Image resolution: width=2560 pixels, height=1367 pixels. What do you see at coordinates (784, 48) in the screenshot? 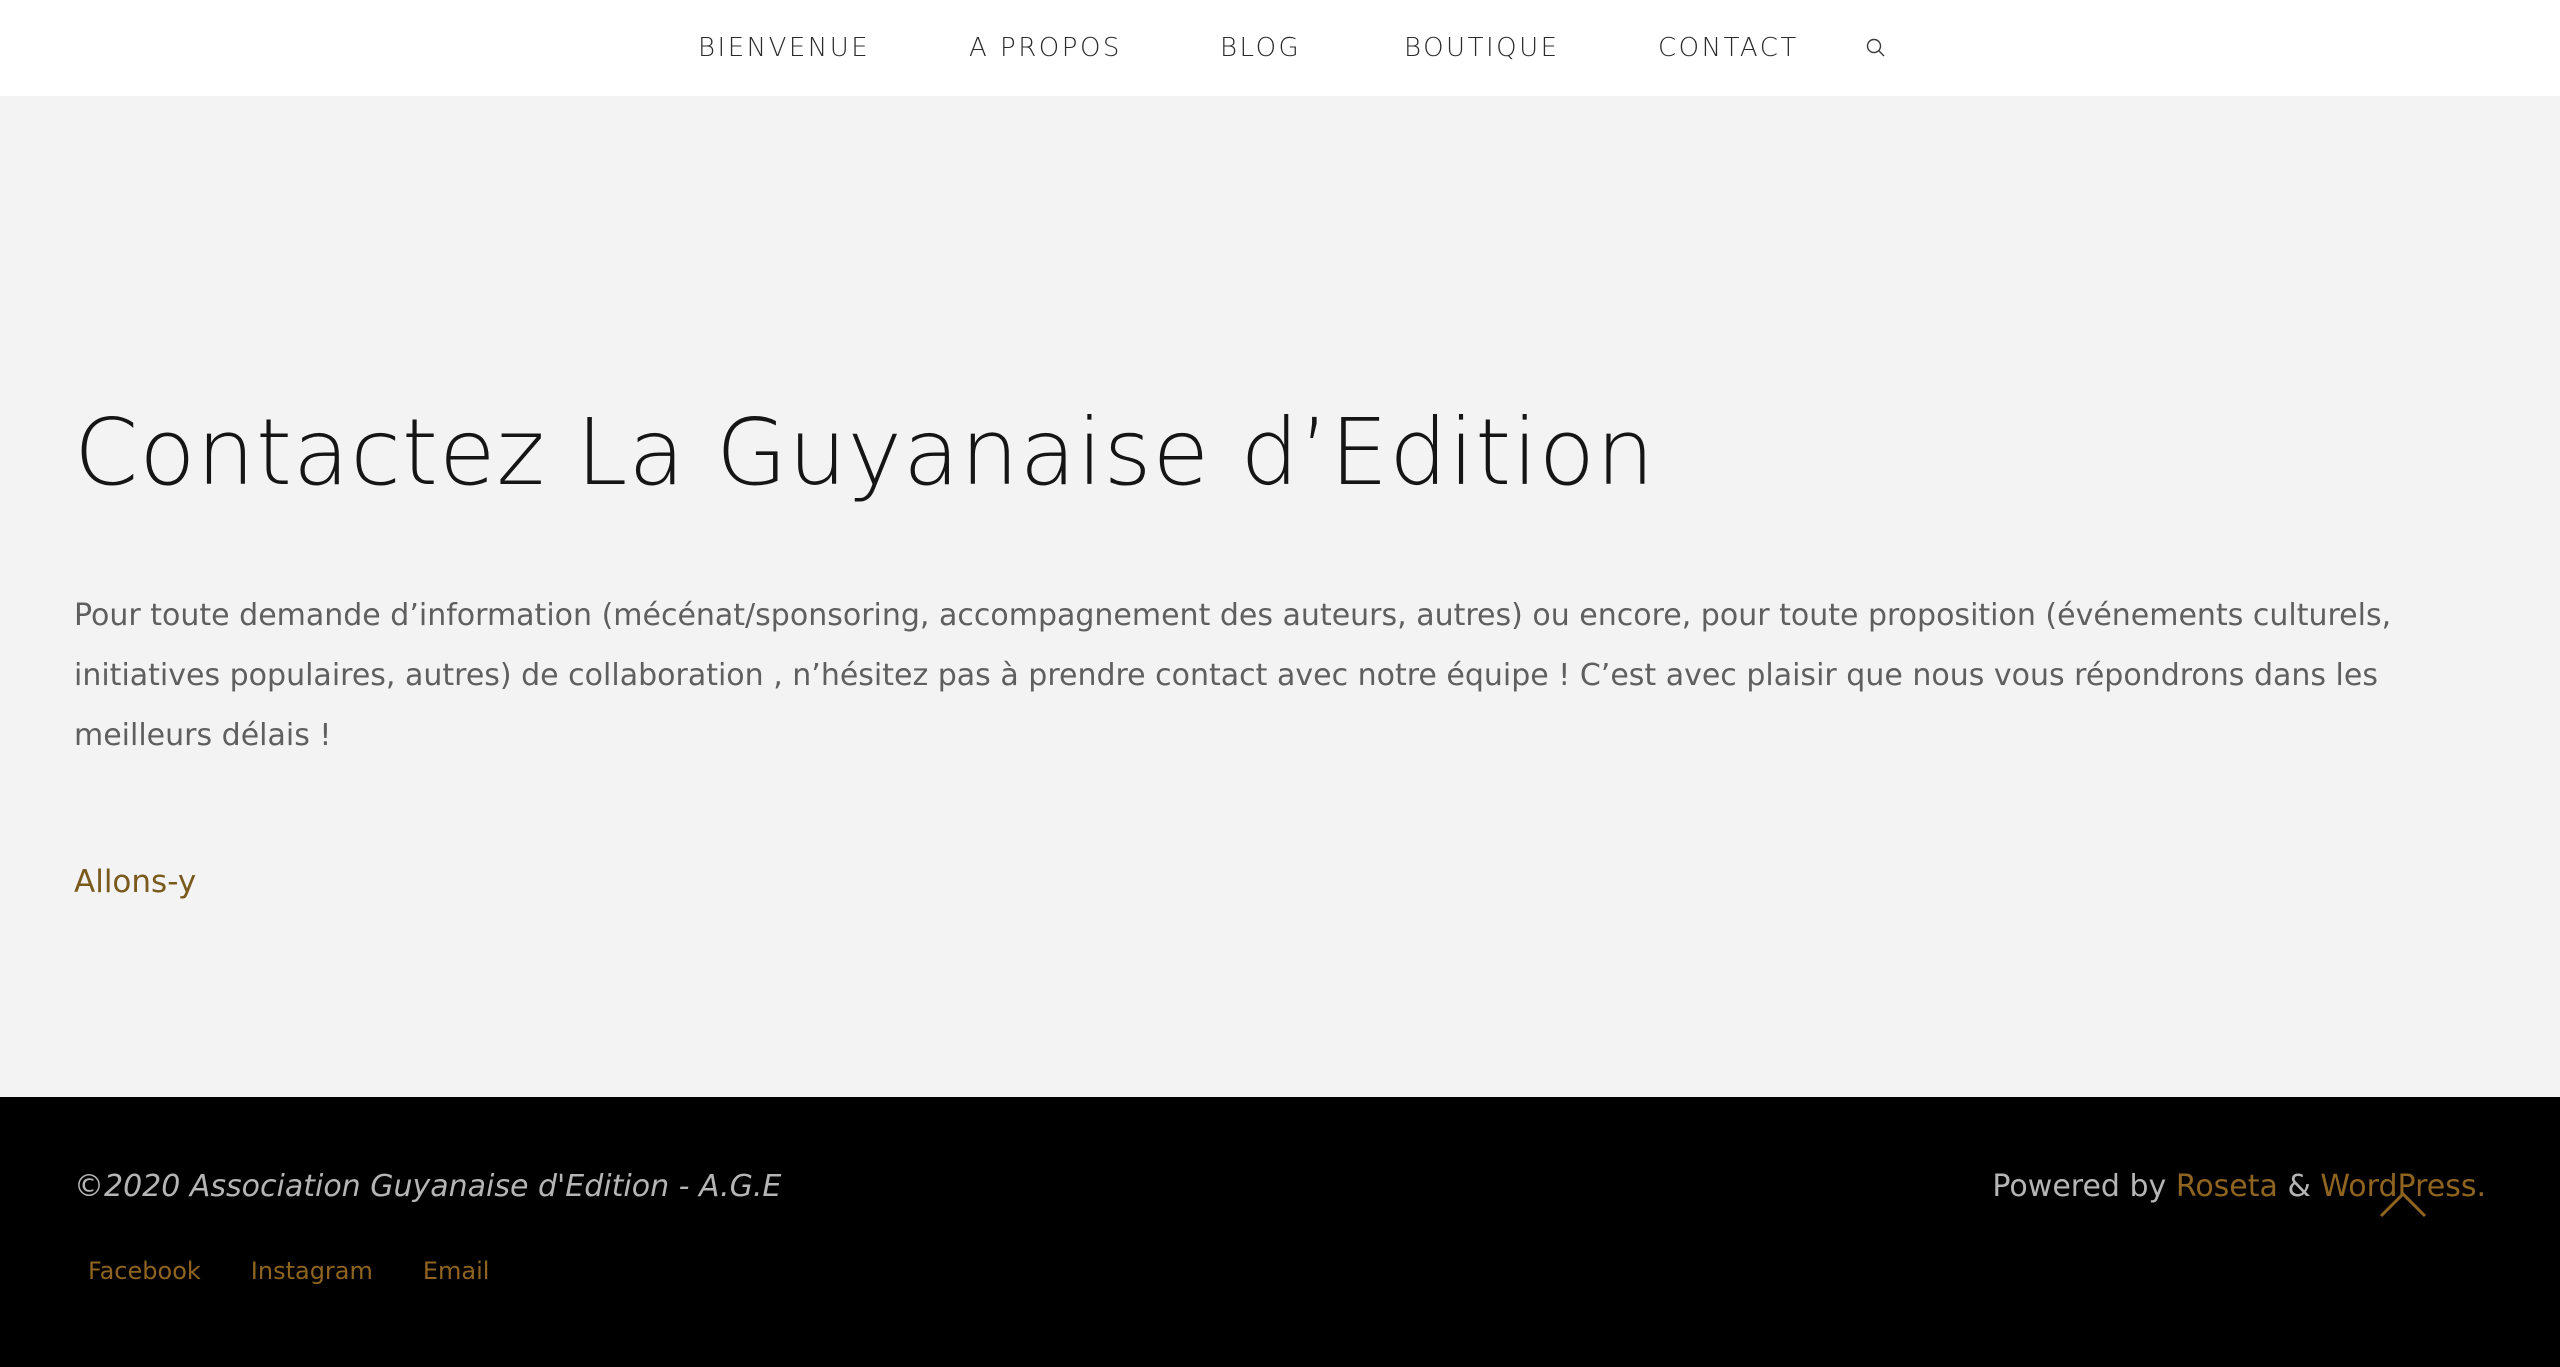
I see `nav-item-bienvenue: BIENVENUE` at bounding box center [784, 48].